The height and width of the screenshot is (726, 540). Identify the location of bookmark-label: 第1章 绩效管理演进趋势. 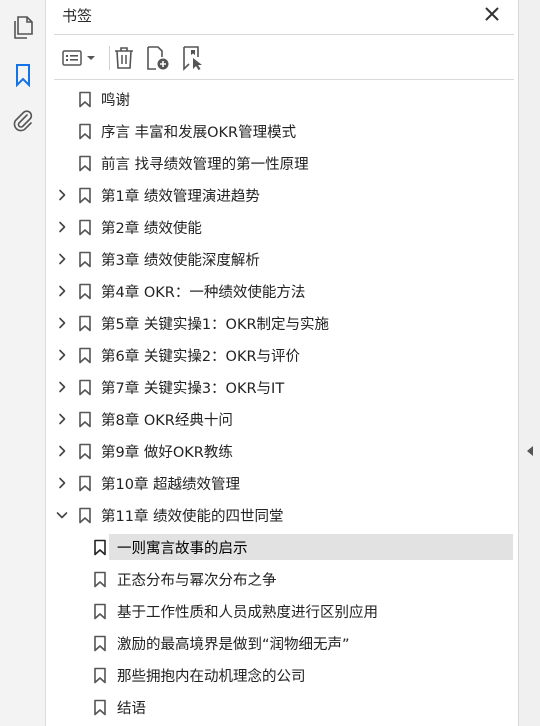
(180, 197).